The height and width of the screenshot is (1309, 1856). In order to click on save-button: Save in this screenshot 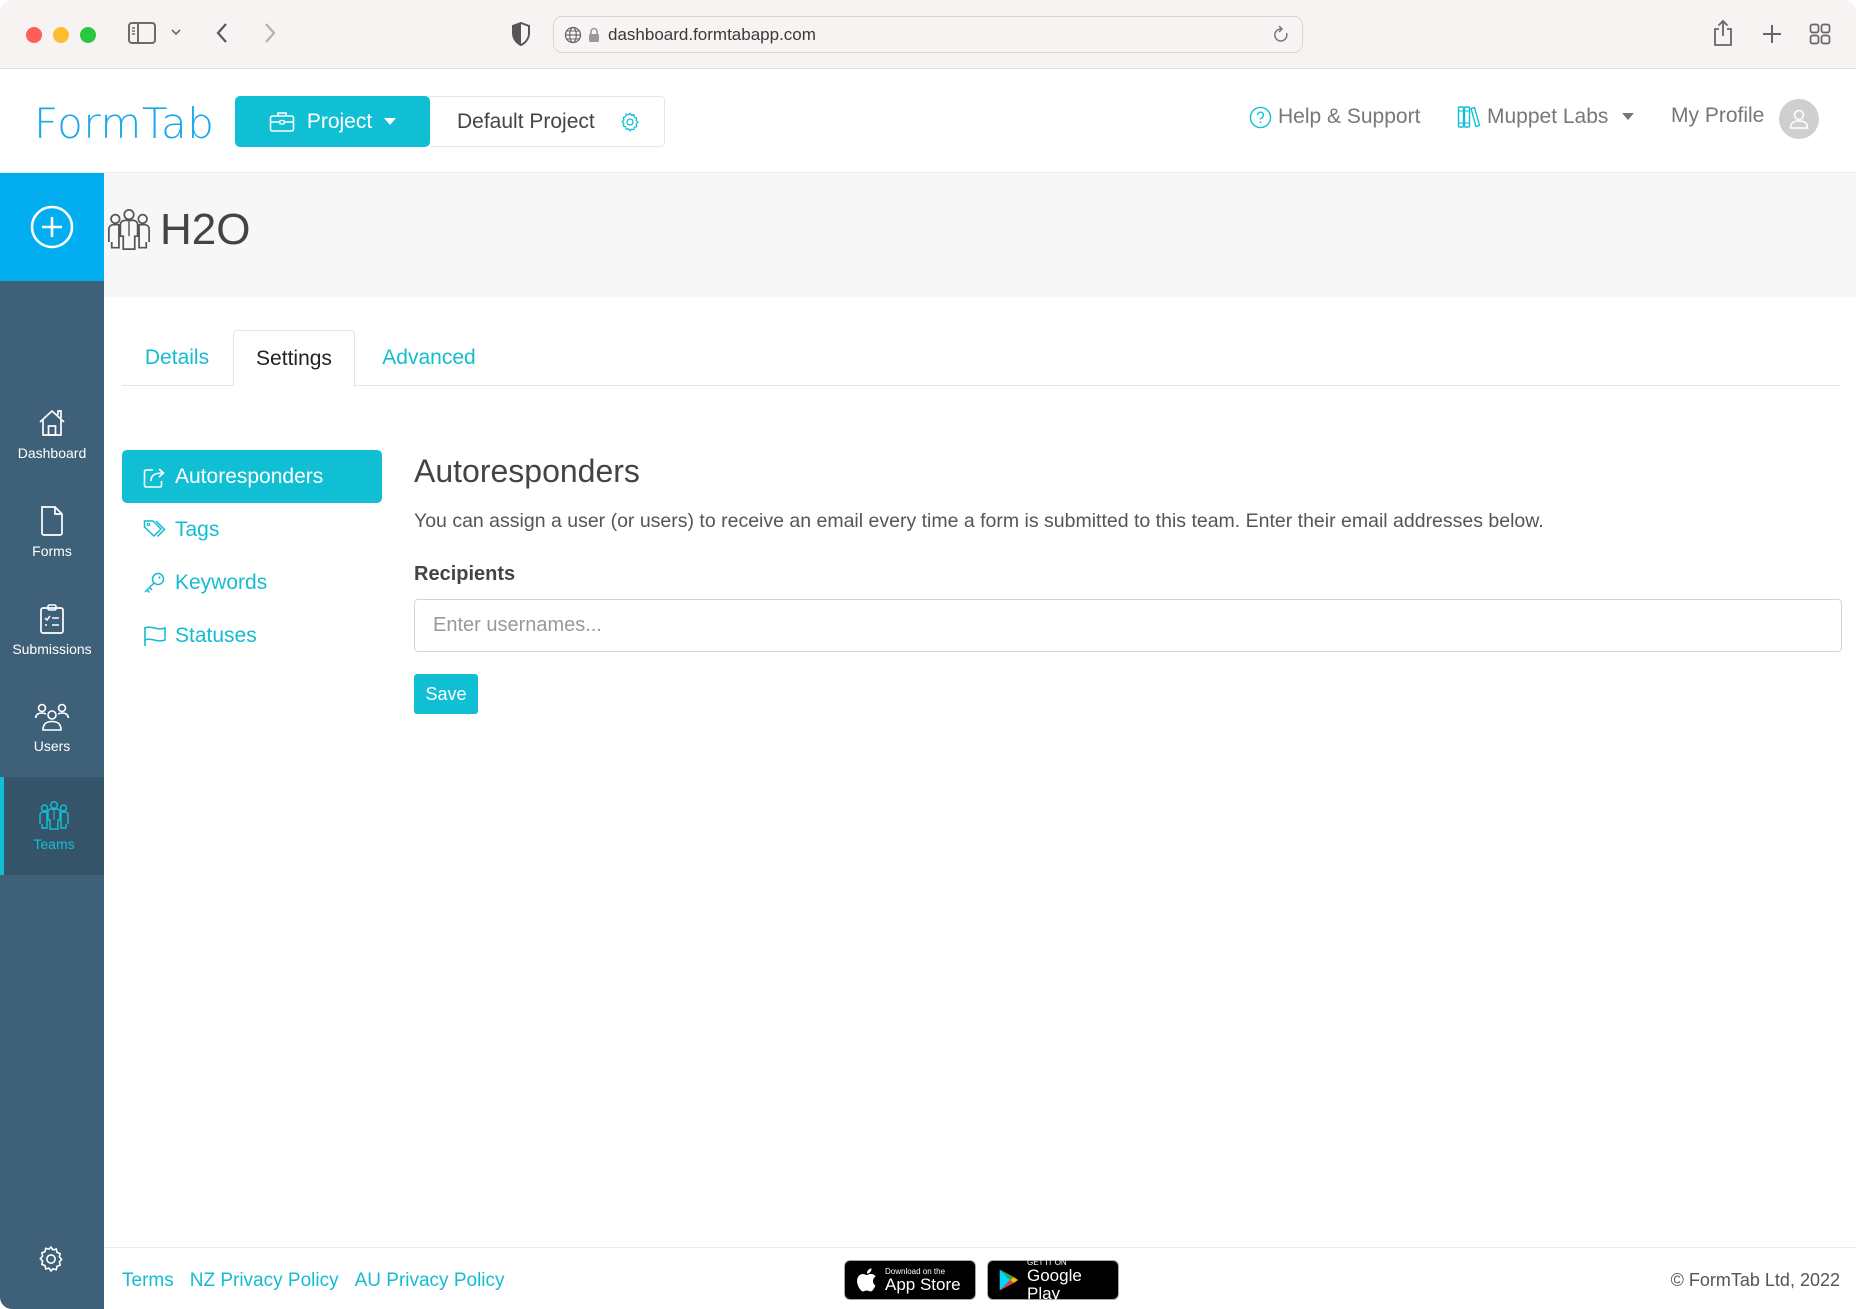, I will do `click(446, 694)`.